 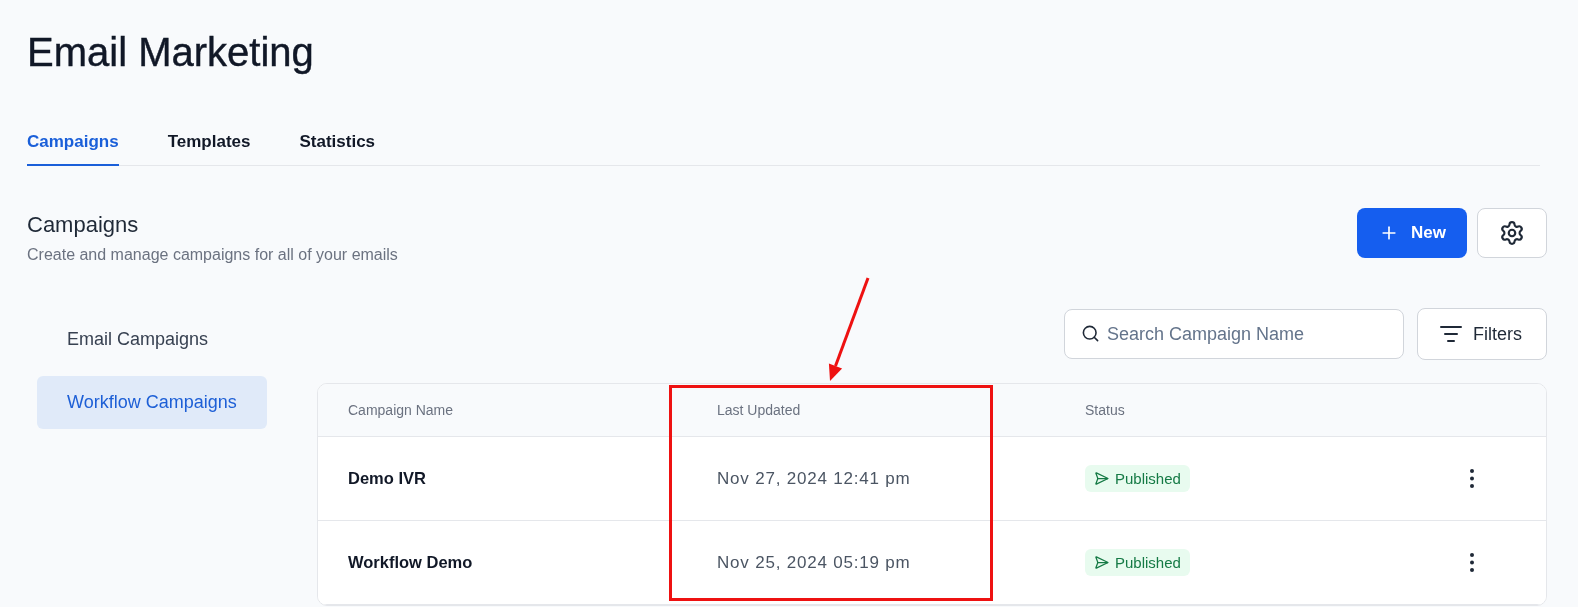 What do you see at coordinates (1234, 334) in the screenshot?
I see `search-field: Search Campaign Name` at bounding box center [1234, 334].